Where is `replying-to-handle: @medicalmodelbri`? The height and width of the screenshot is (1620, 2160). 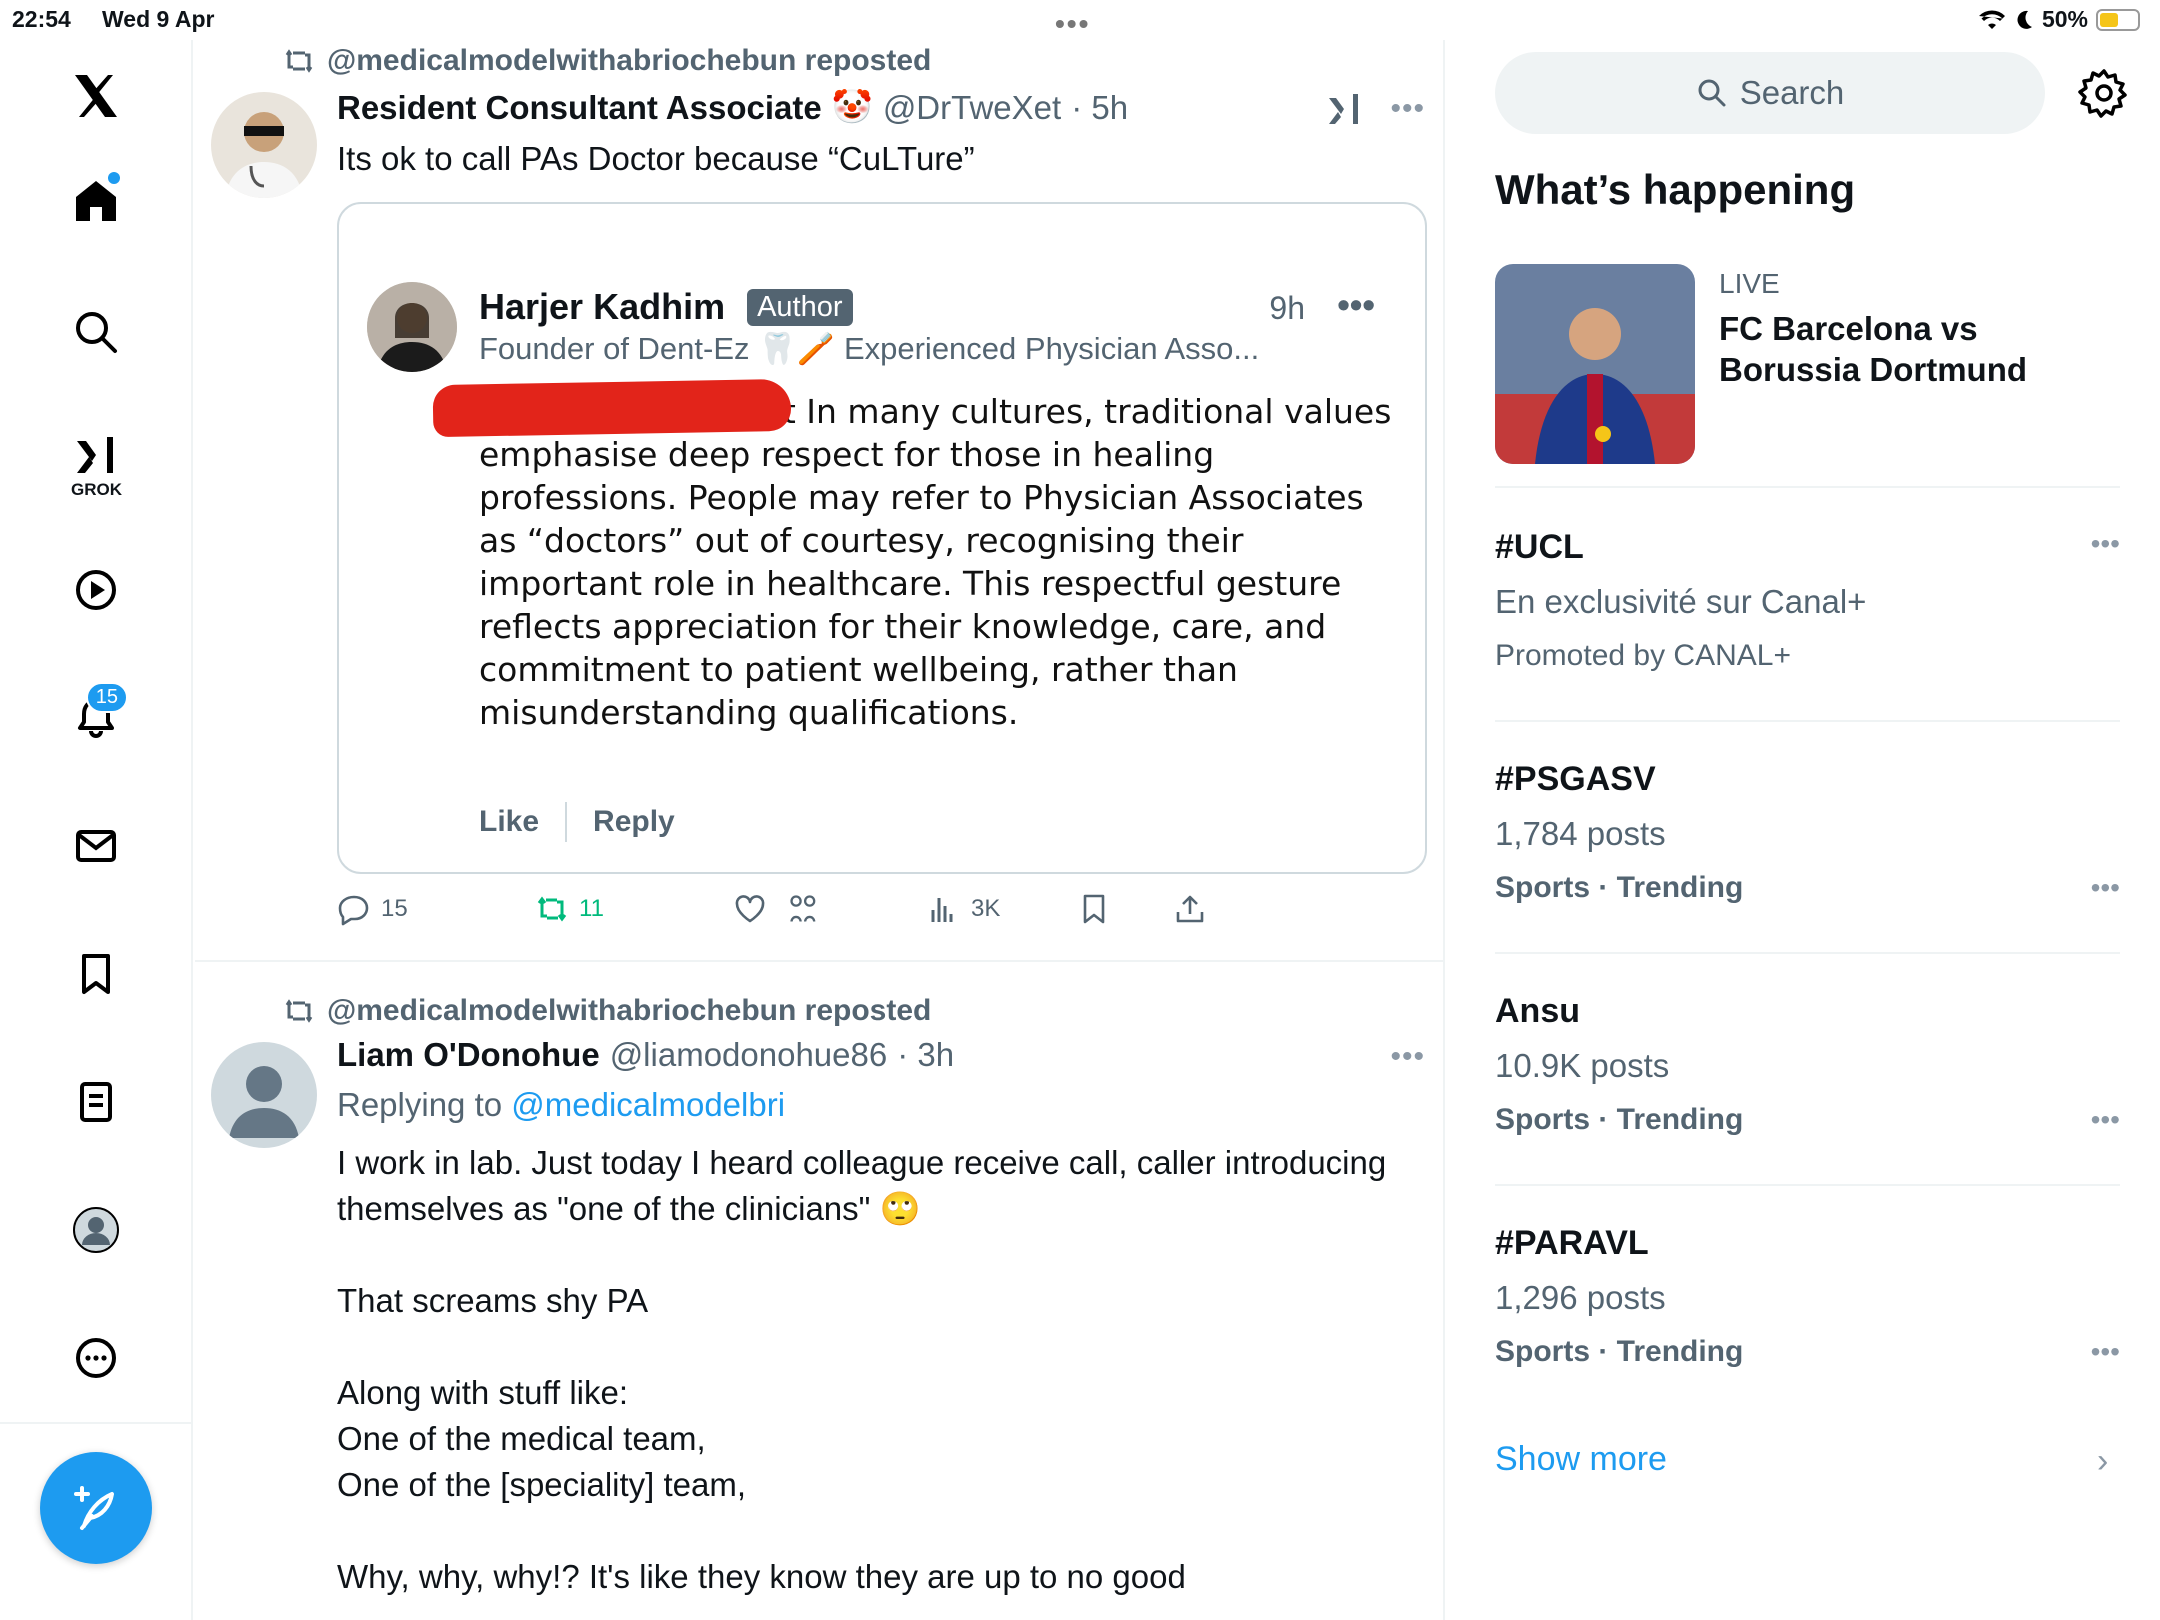
replying-to-handle: @medicalmodelbri is located at coordinates (648, 1104).